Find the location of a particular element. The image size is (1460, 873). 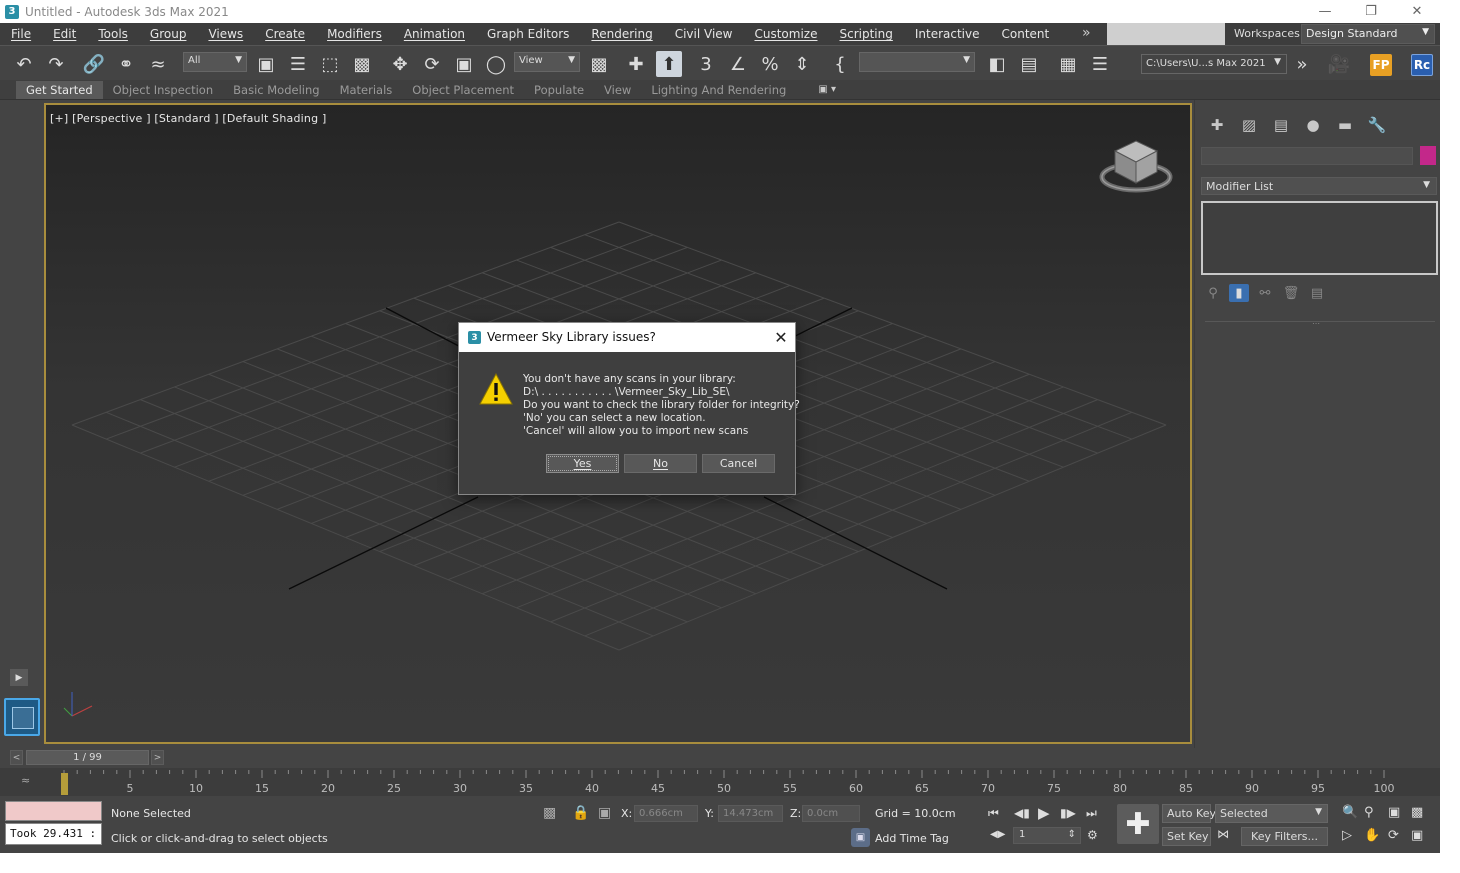

modifier-stack is located at coordinates (1319, 238).